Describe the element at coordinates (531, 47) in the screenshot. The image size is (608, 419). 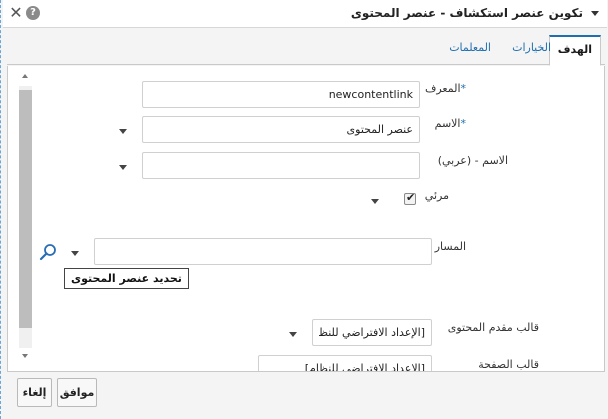
I see `tab-options: الخيارات` at that location.